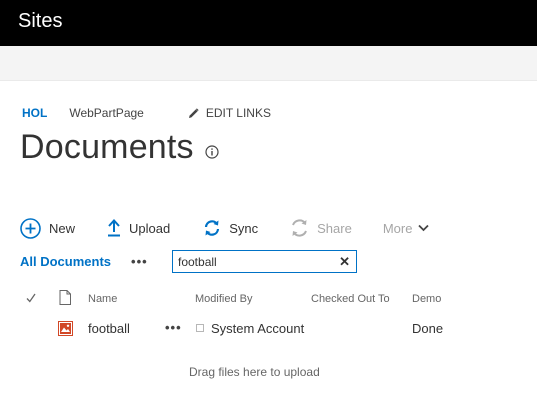 The height and width of the screenshot is (393, 537). I want to click on view-selector-all-documents: All Documents, so click(65, 261).